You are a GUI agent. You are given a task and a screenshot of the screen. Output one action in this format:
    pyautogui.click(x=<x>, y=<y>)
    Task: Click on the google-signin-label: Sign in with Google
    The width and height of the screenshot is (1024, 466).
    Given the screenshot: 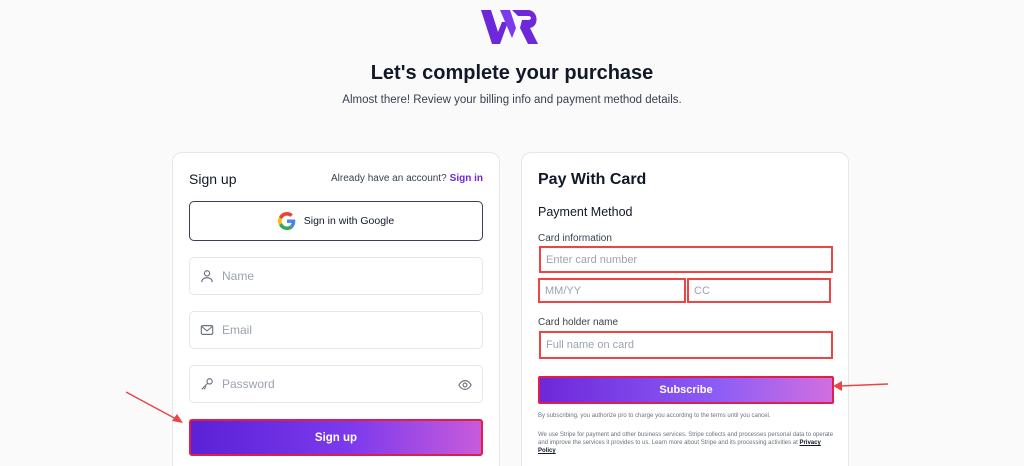 What is the action you would take?
    pyautogui.click(x=349, y=221)
    